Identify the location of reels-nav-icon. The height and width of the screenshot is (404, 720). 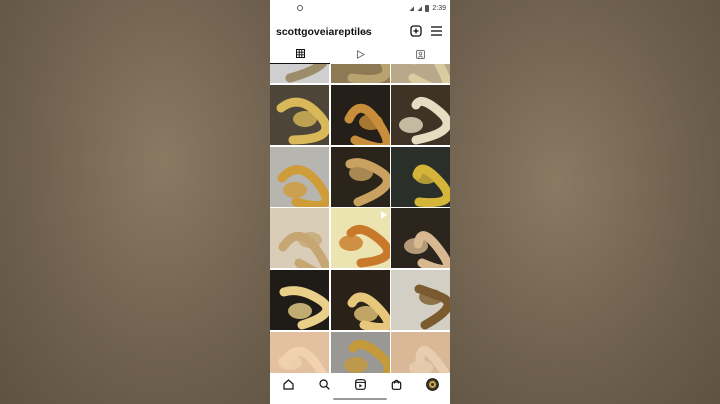
(360, 384).